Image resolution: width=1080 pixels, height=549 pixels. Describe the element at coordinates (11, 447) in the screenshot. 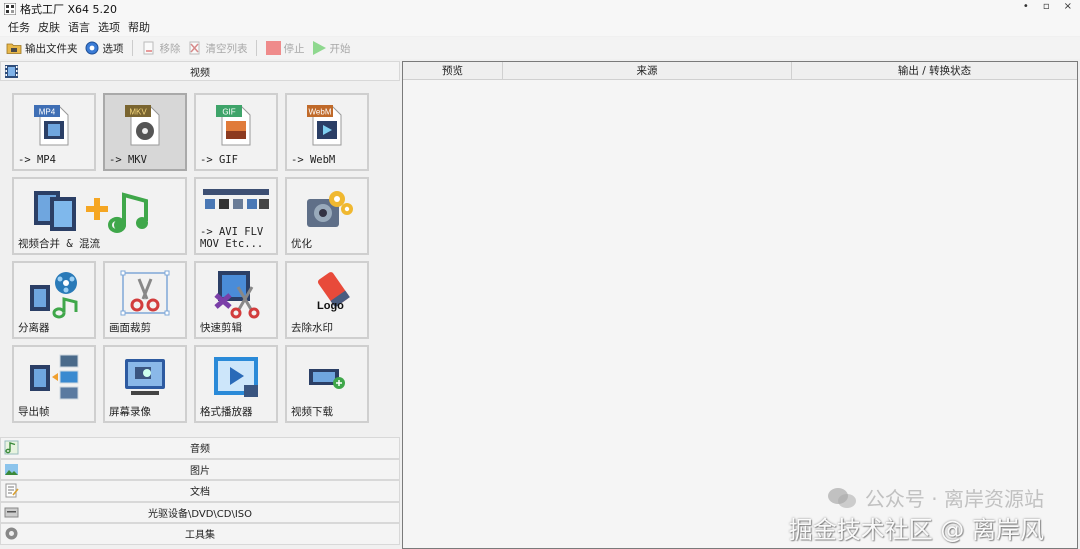

I see `music-note-icon` at that location.